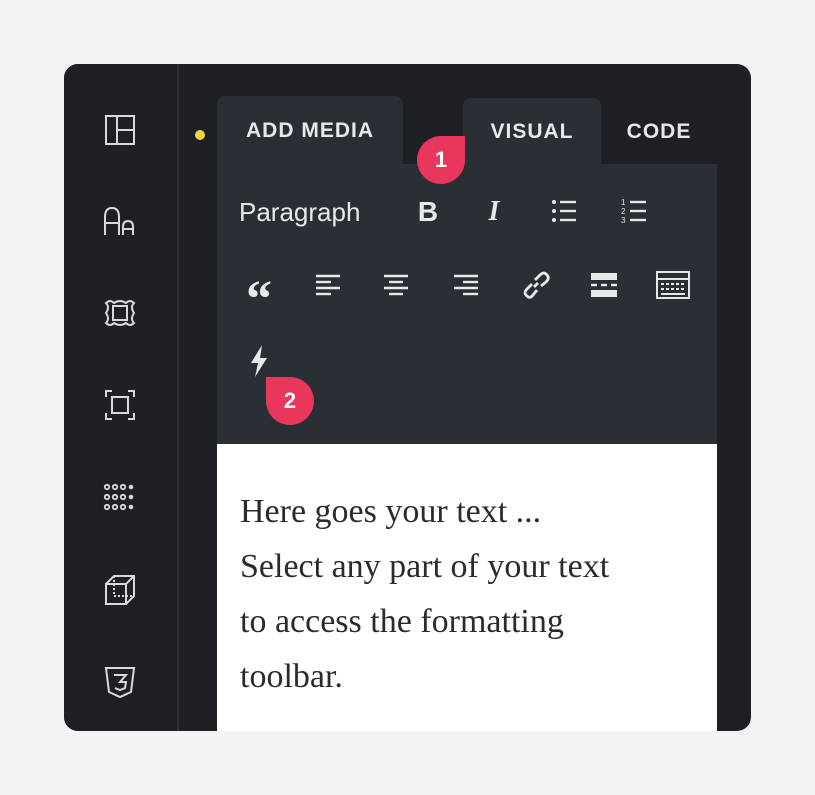 The width and height of the screenshot is (815, 795). Describe the element at coordinates (120, 313) in the screenshot. I see `border-icon` at that location.